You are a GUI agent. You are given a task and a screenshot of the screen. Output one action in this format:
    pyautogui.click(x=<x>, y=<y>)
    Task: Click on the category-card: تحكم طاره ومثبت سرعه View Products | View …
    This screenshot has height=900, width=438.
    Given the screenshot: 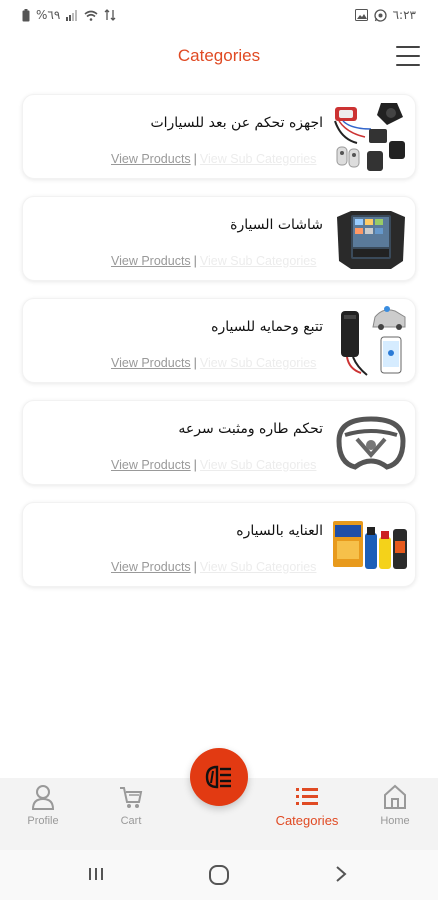 What is the action you would take?
    pyautogui.click(x=219, y=442)
    